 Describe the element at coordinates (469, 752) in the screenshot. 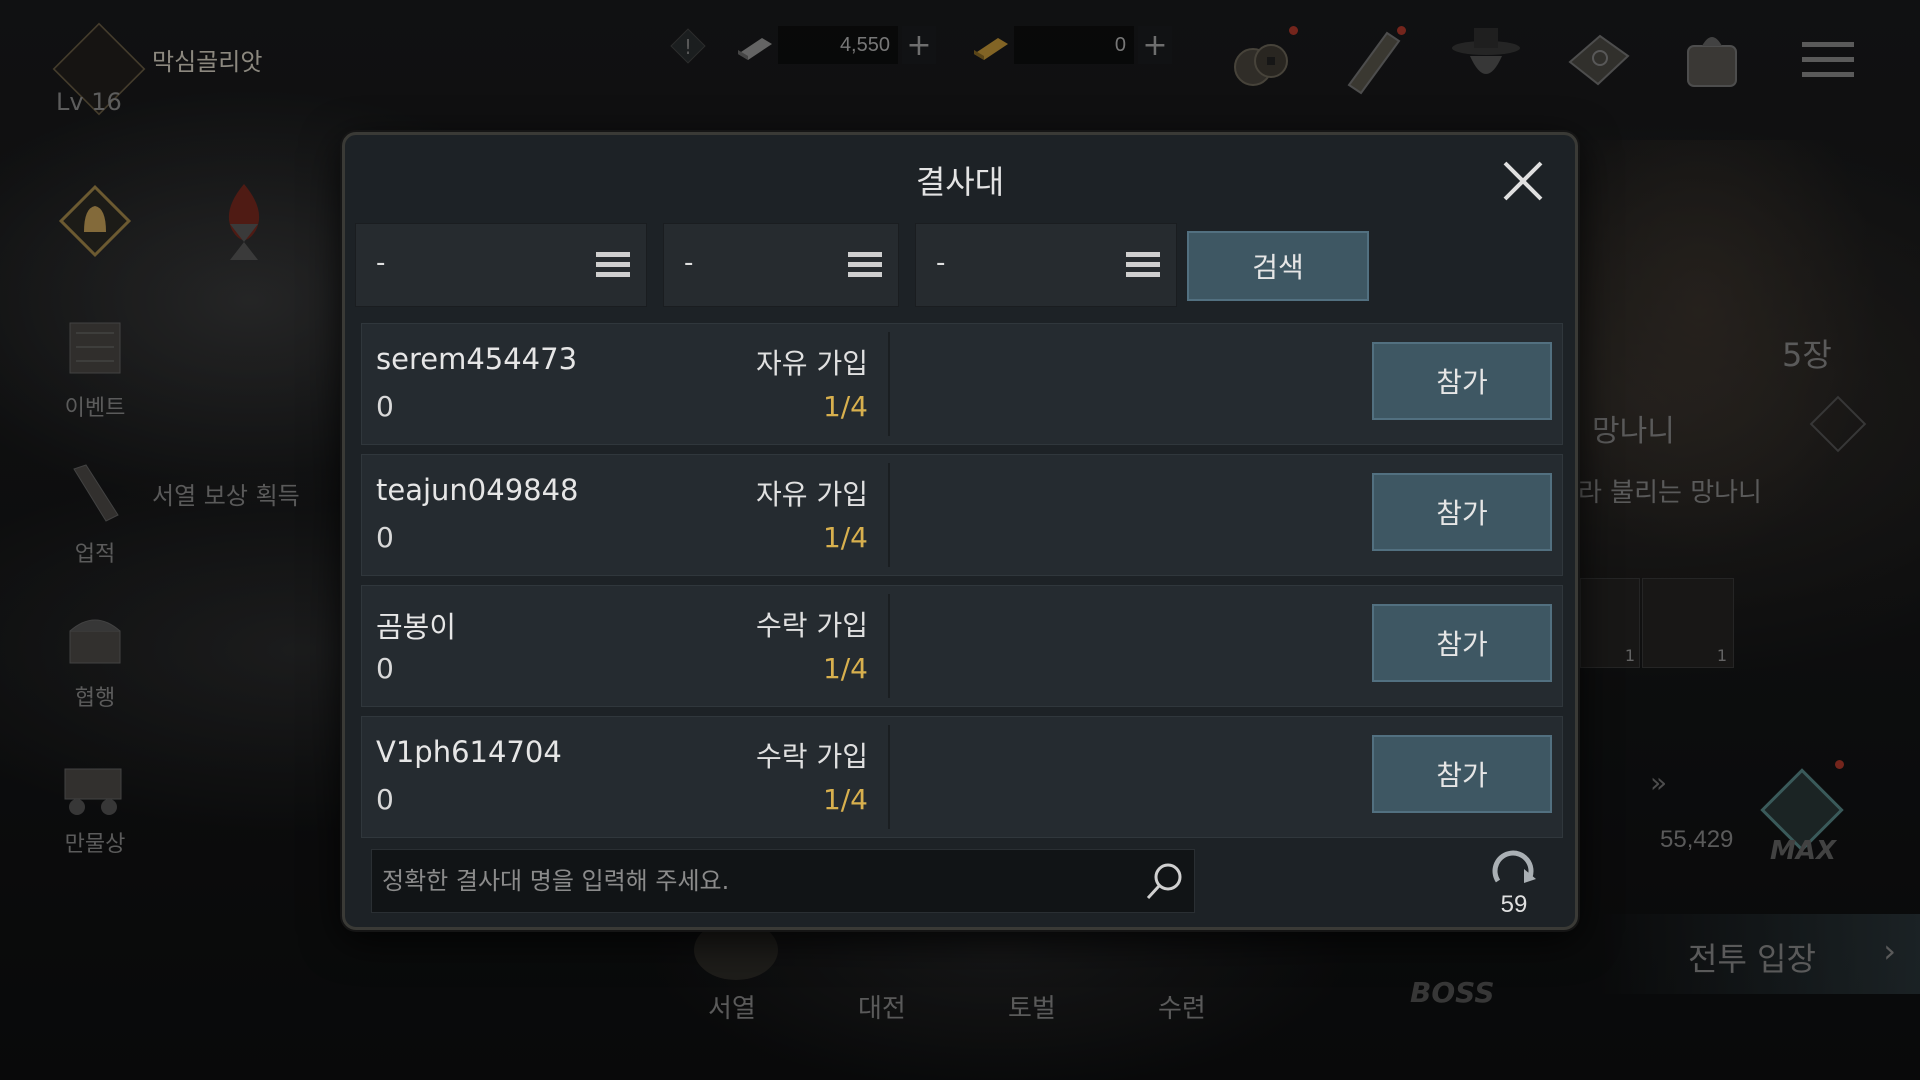

I see `squad-name: V1ph614704` at that location.